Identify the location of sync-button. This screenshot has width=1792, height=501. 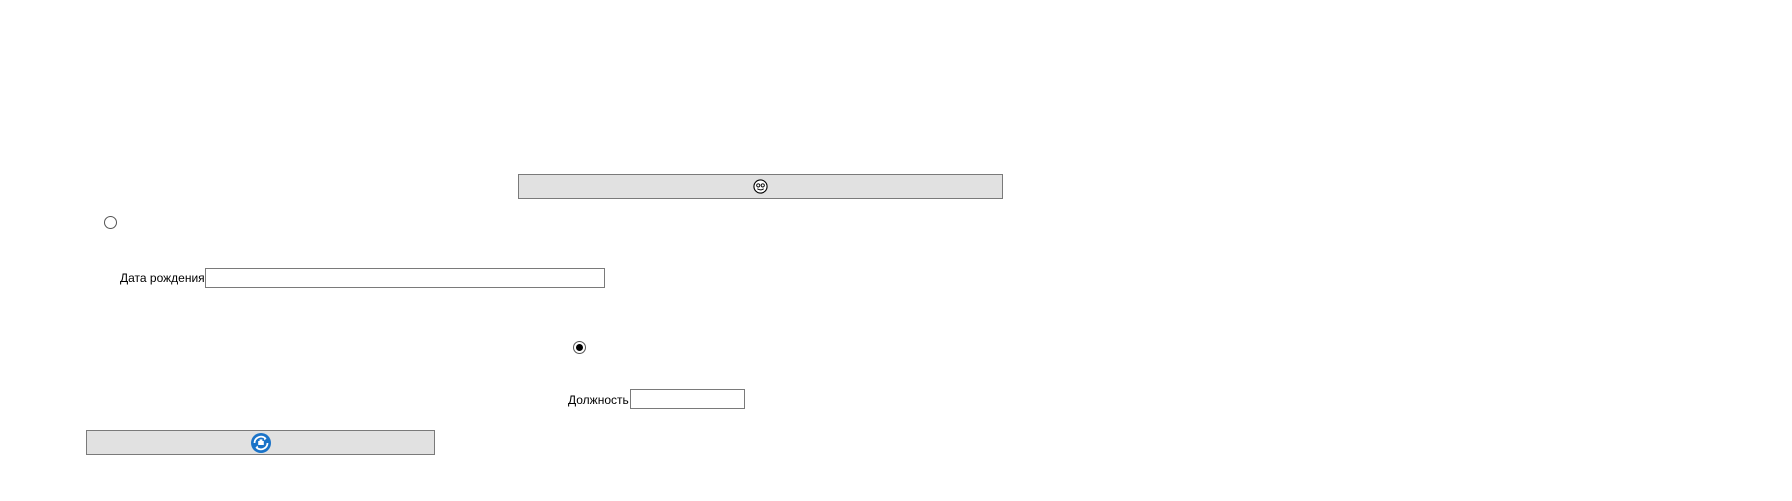
(260, 442).